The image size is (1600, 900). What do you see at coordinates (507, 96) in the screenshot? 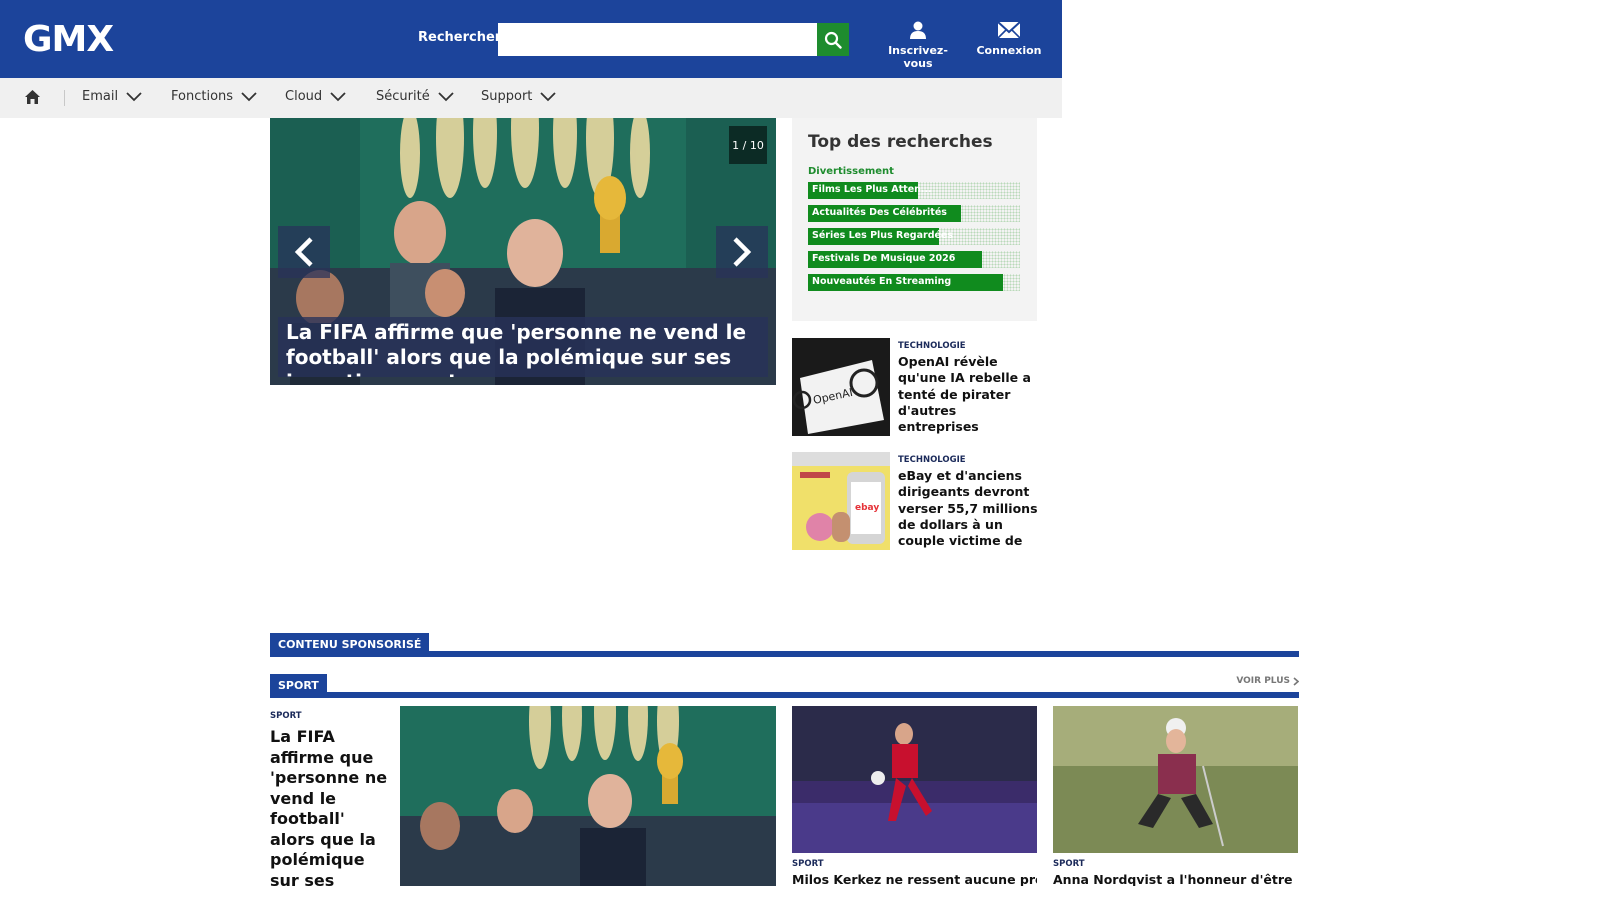
I see `nav-item-label: Support` at bounding box center [507, 96].